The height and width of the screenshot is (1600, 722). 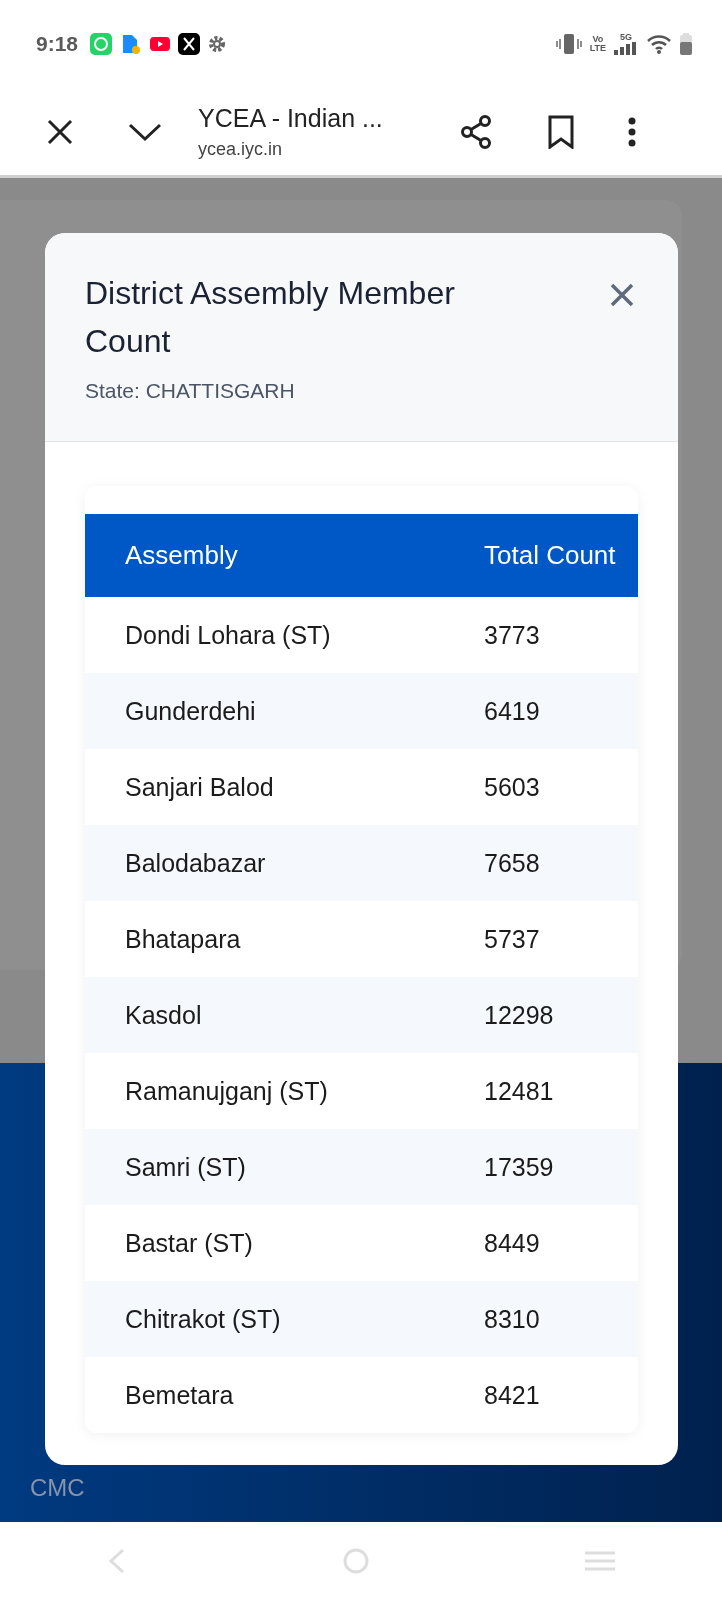 What do you see at coordinates (512, 939) in the screenshot?
I see `table-cell-text: 5737` at bounding box center [512, 939].